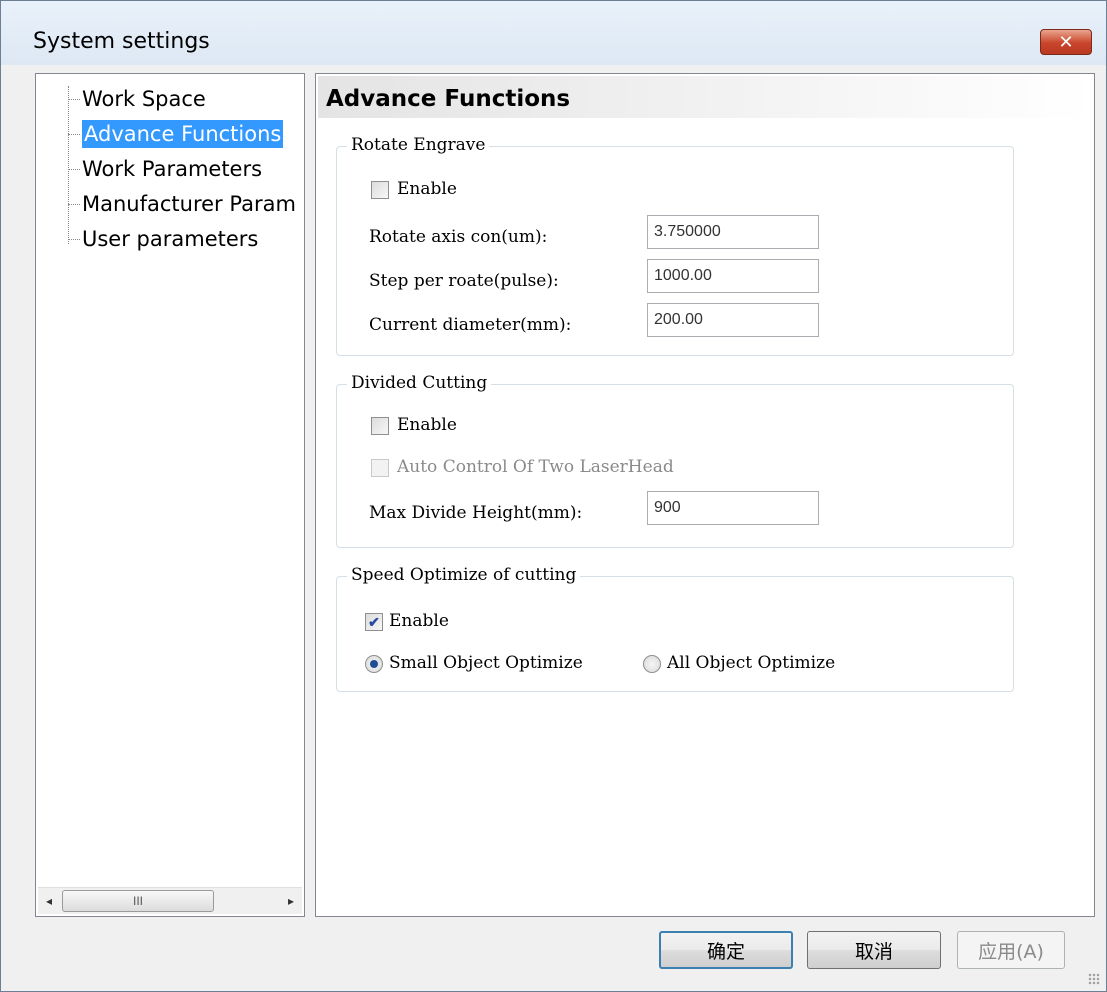 The width and height of the screenshot is (1107, 992). I want to click on resize-grip, so click(1094, 979).